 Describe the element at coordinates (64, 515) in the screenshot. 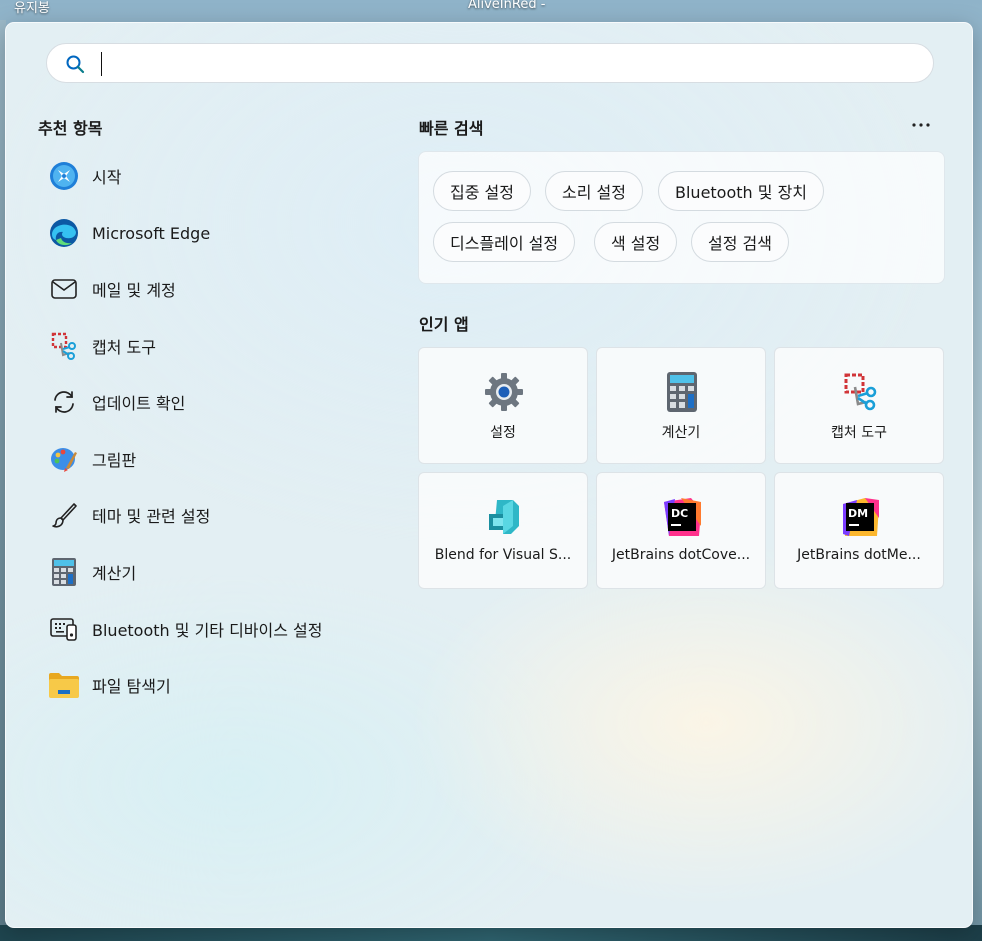

I see `brush-icon` at that location.